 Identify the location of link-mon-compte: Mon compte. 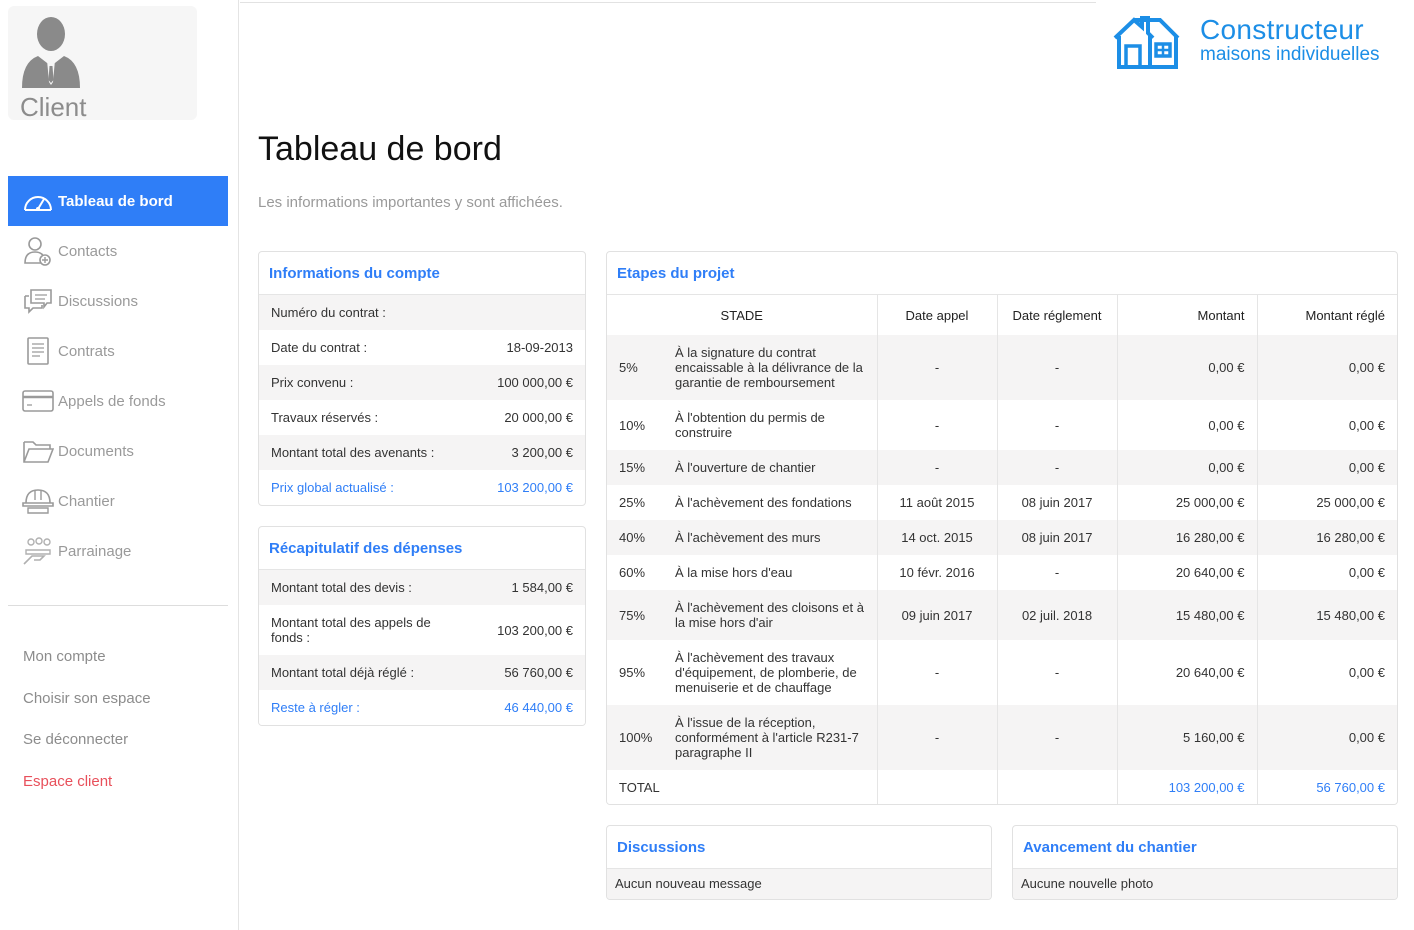
(87, 666).